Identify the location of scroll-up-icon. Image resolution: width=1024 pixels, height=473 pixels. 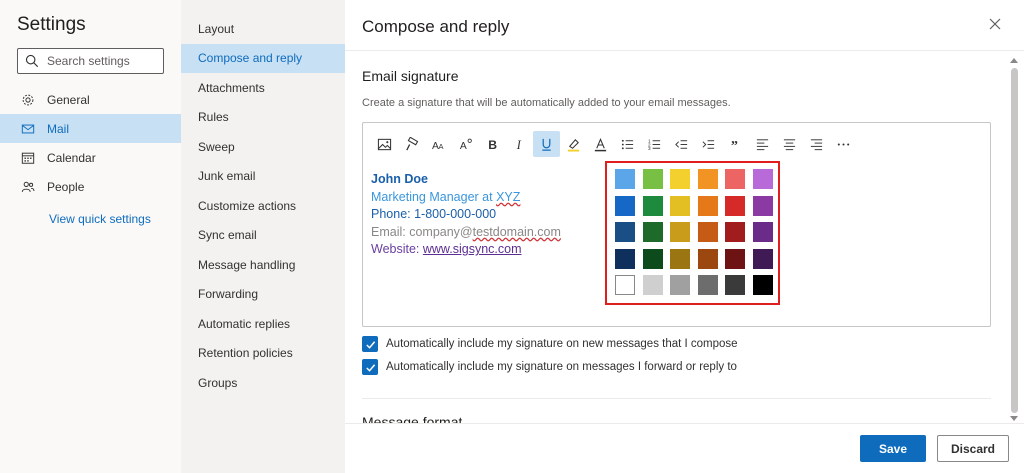
(1014, 60).